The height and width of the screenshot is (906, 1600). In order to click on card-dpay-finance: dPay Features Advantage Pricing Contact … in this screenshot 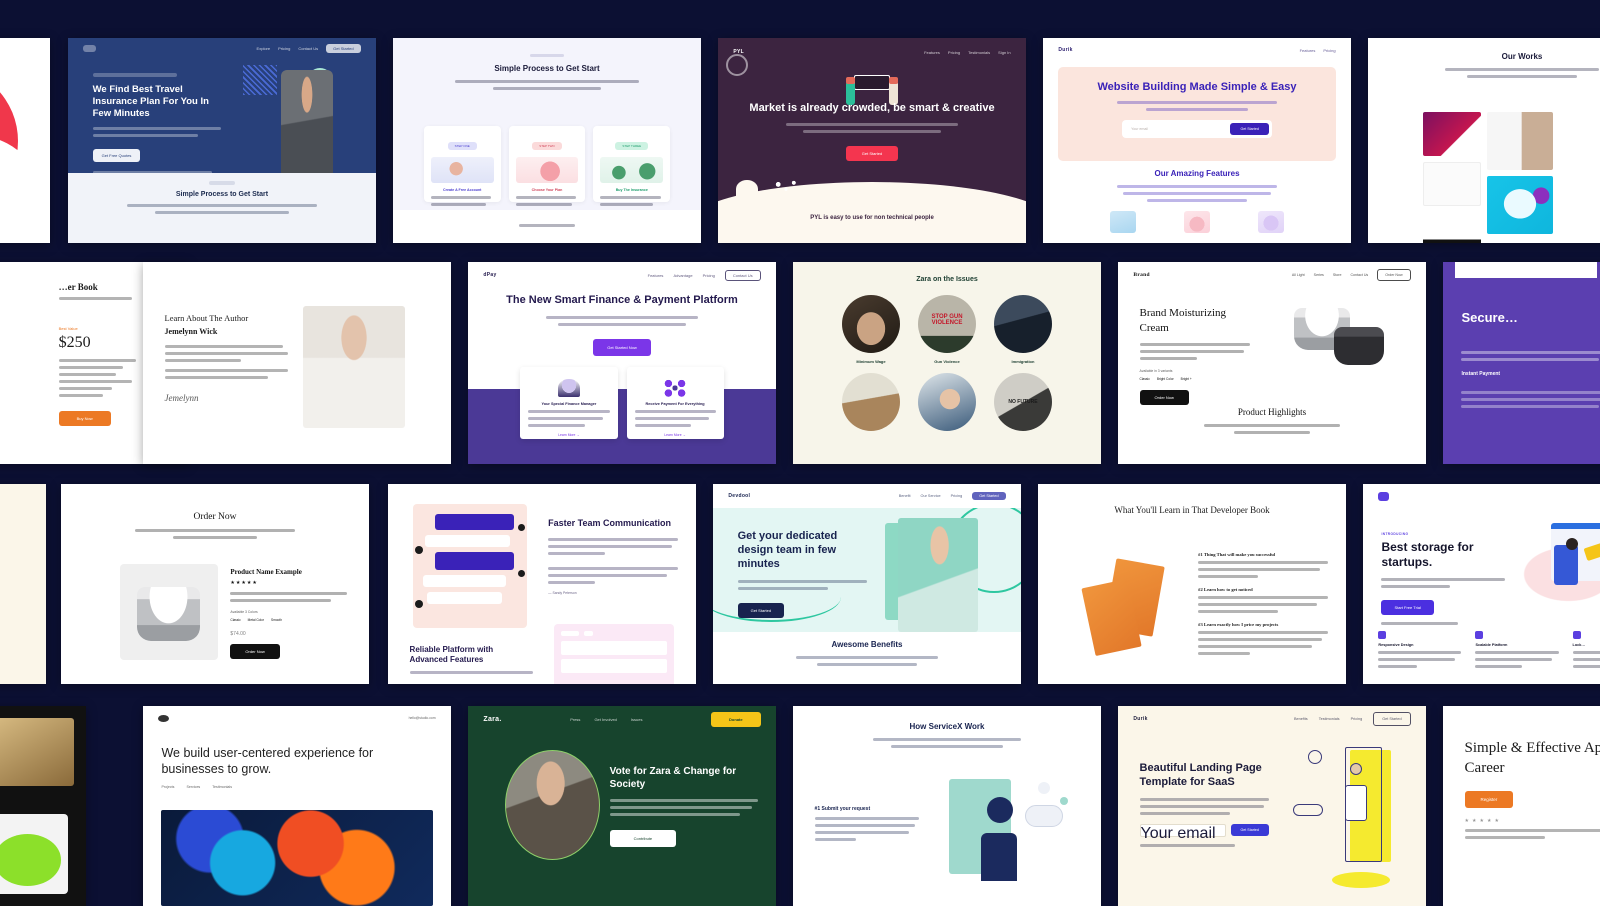, I will do `click(622, 363)`.